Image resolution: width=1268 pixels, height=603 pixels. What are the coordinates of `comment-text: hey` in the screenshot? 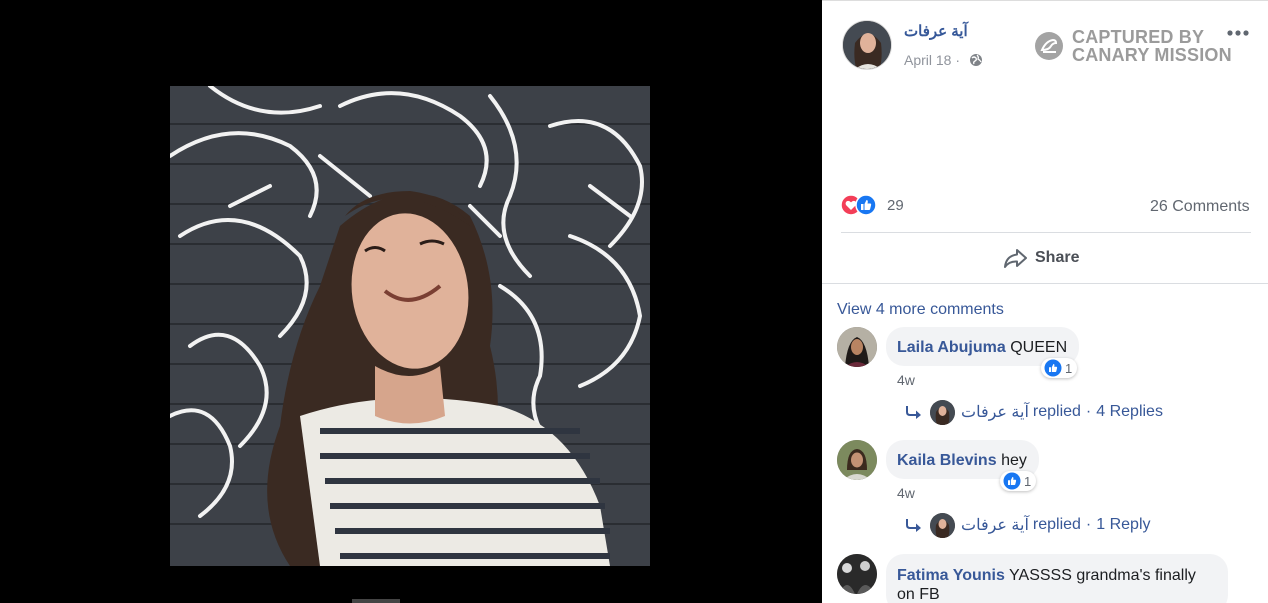 It's located at (1014, 460).